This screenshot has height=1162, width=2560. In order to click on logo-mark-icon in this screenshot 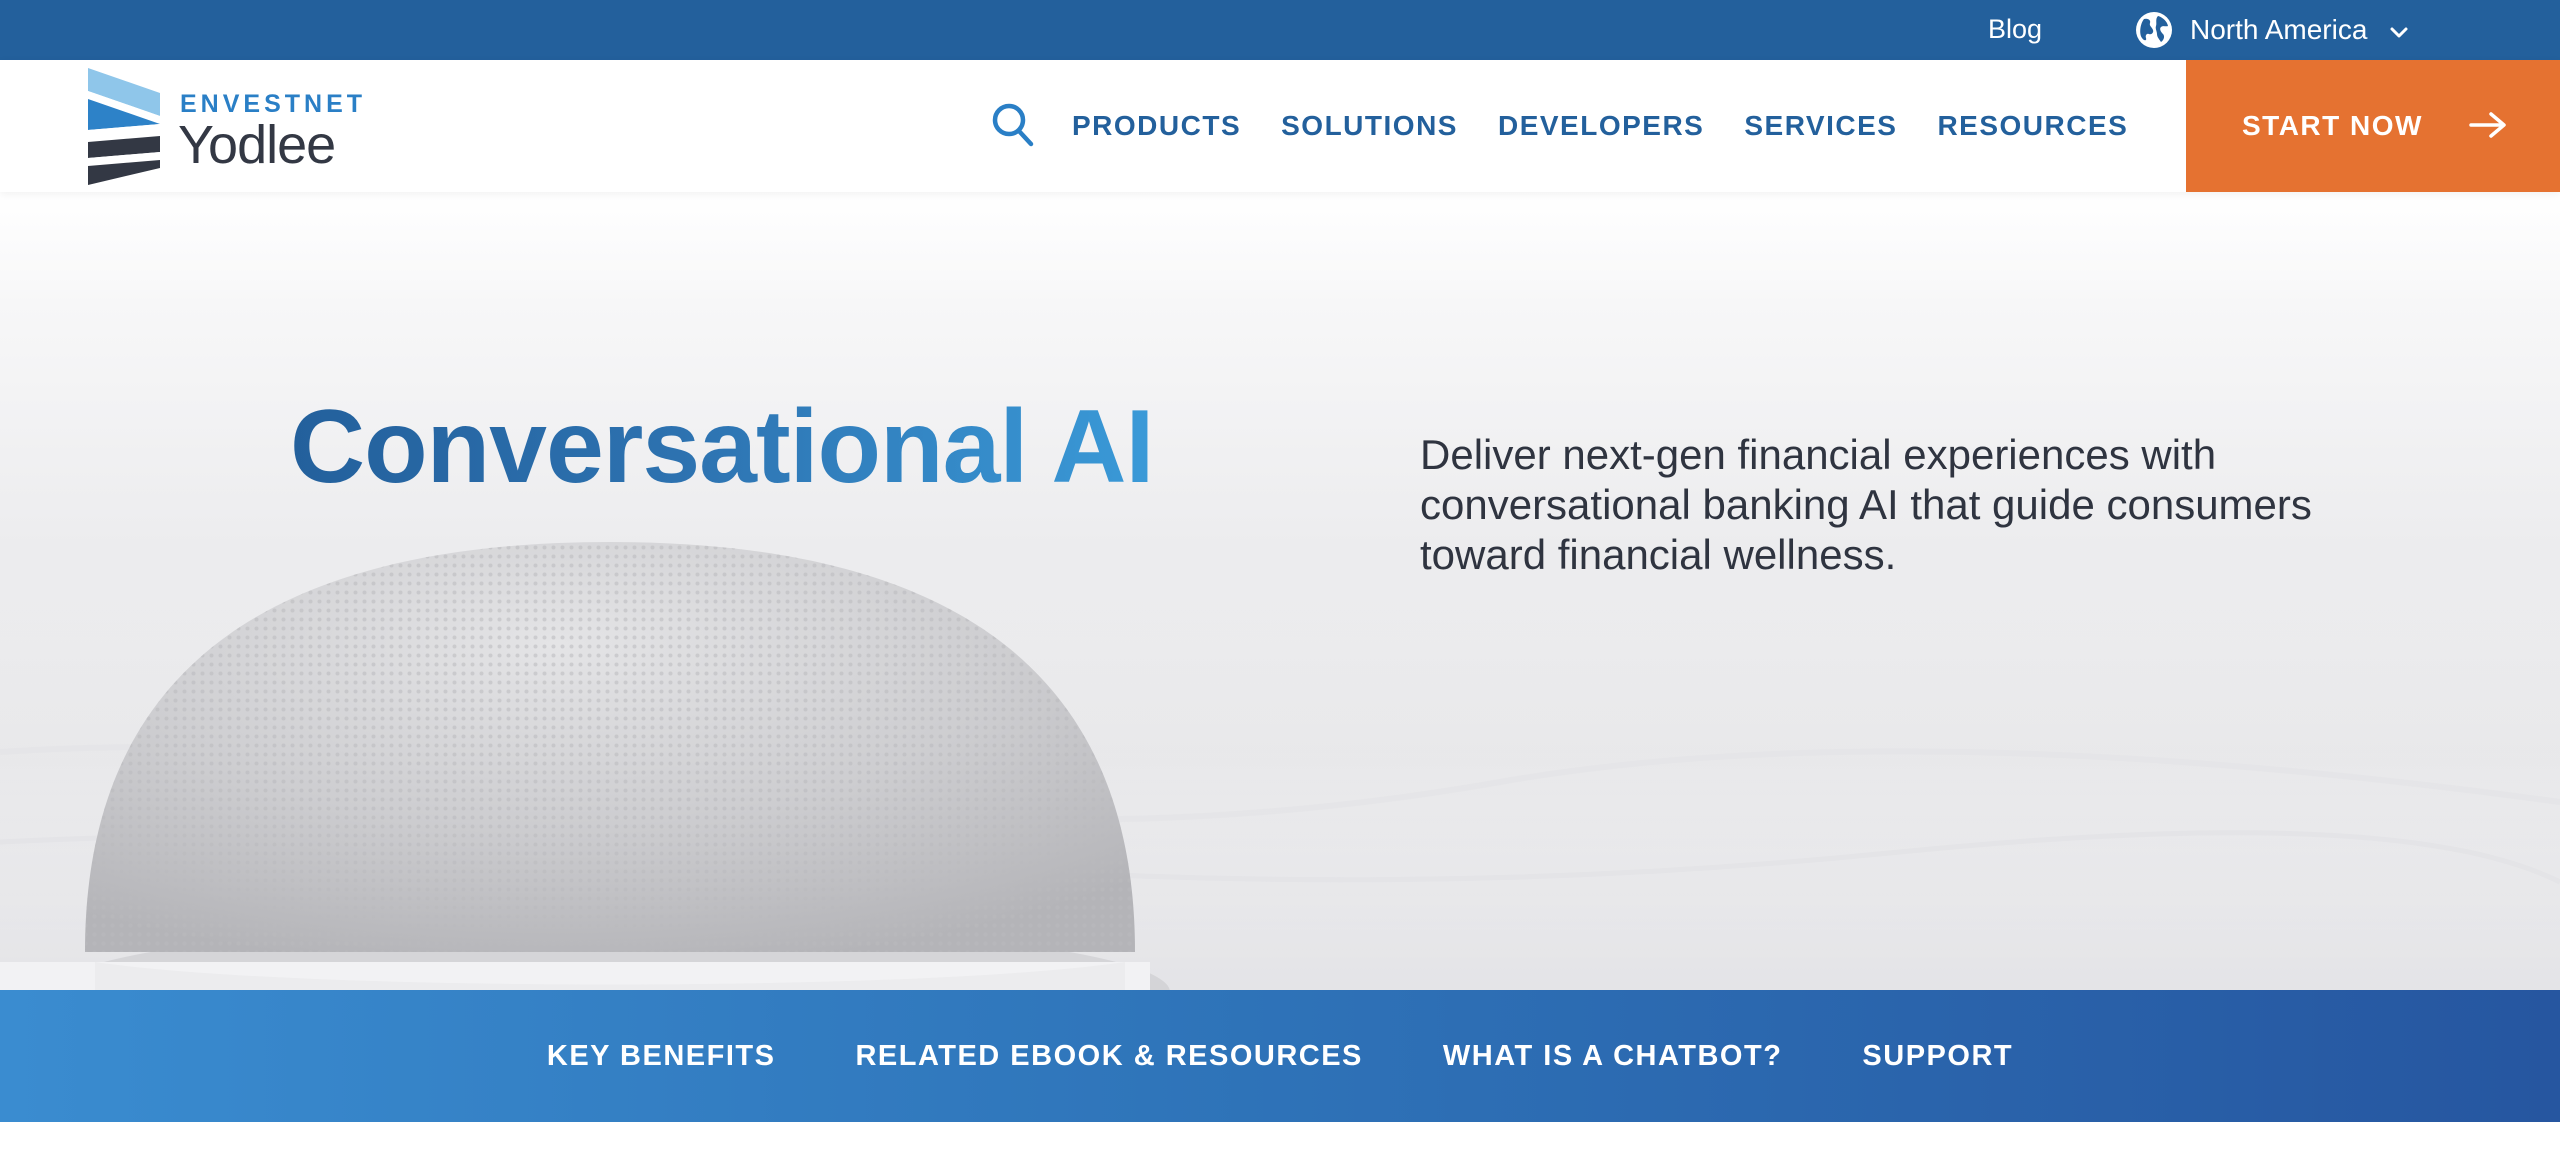, I will do `click(124, 126)`.